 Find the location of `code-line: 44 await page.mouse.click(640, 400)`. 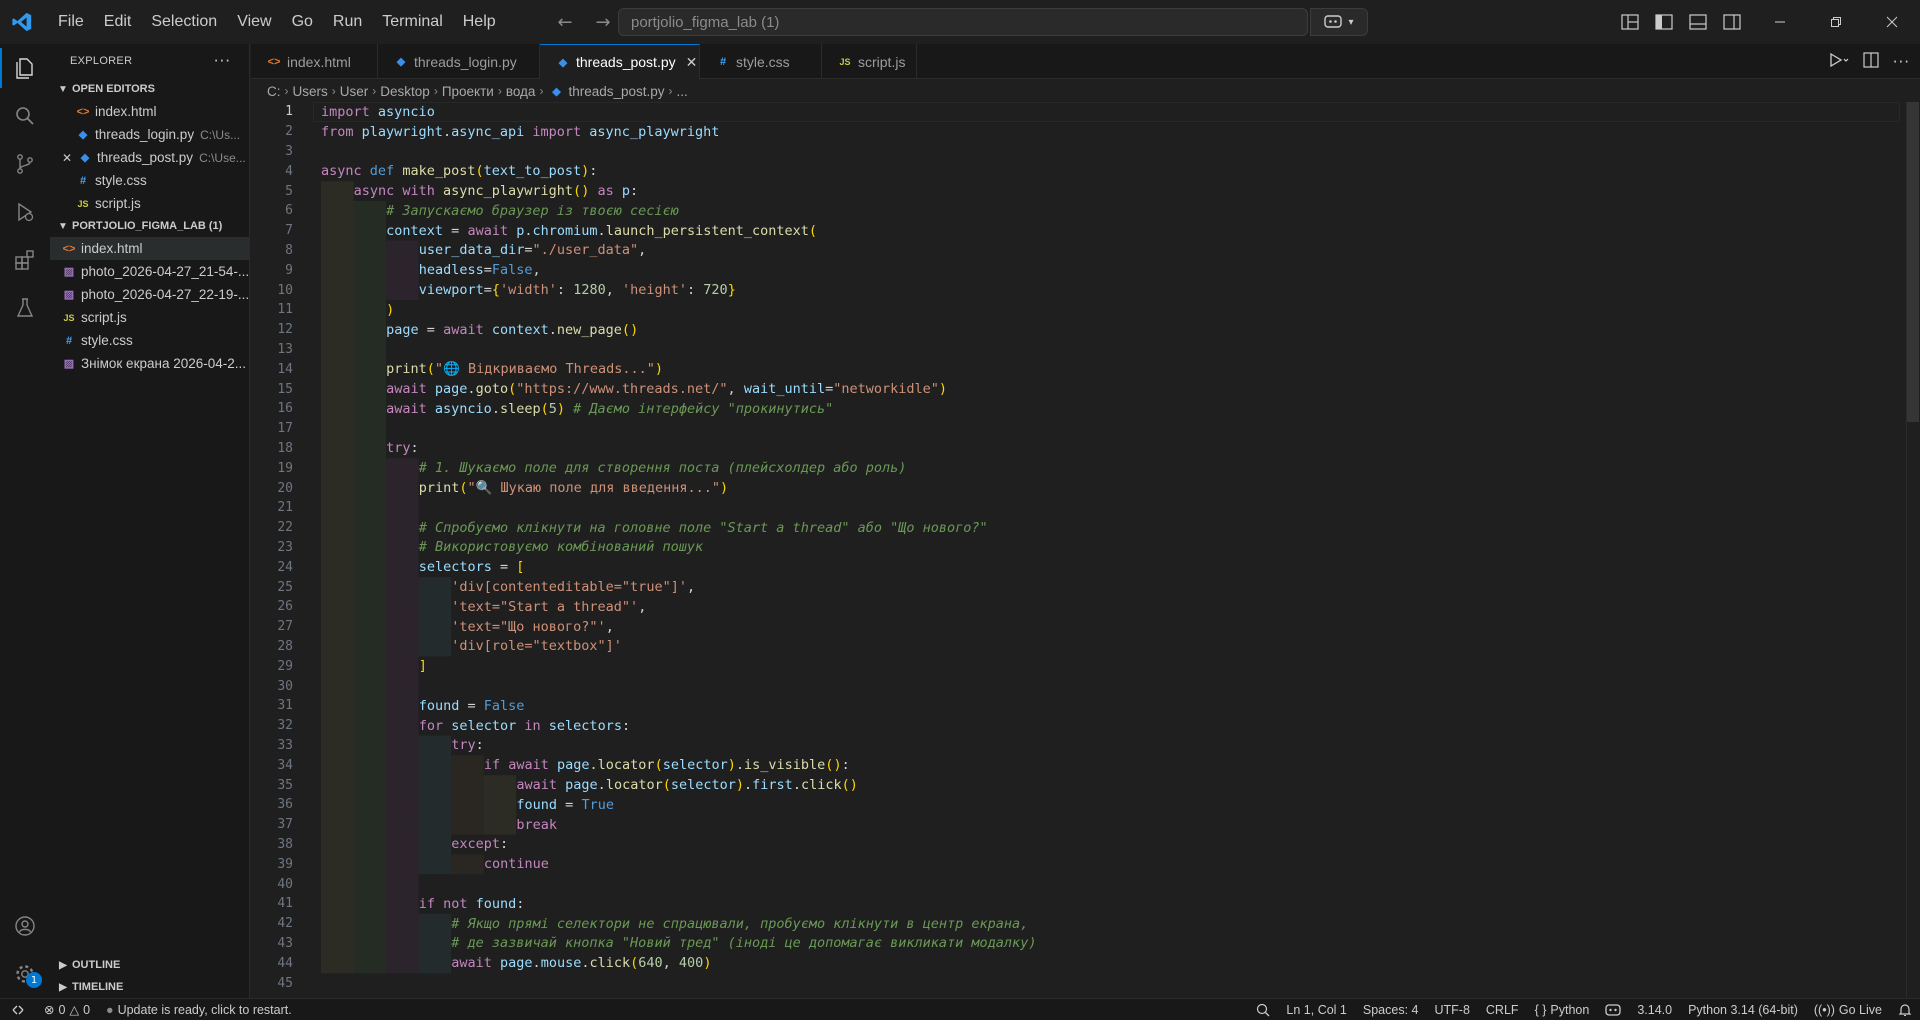

code-line: 44 await page.mouse.click(640, 400) is located at coordinates (1076, 963).